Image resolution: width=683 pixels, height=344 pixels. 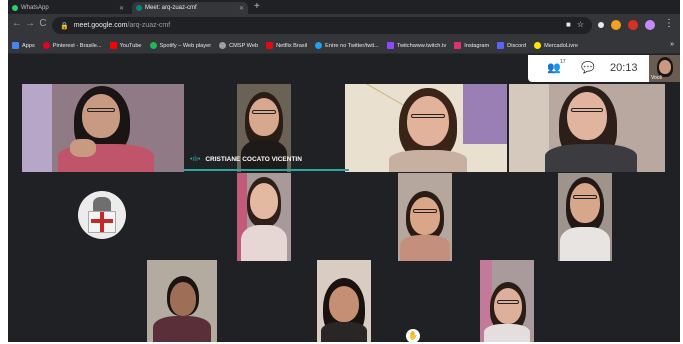 What do you see at coordinates (35, 8) in the screenshot?
I see `tab-label: WhatsApp` at bounding box center [35, 8].